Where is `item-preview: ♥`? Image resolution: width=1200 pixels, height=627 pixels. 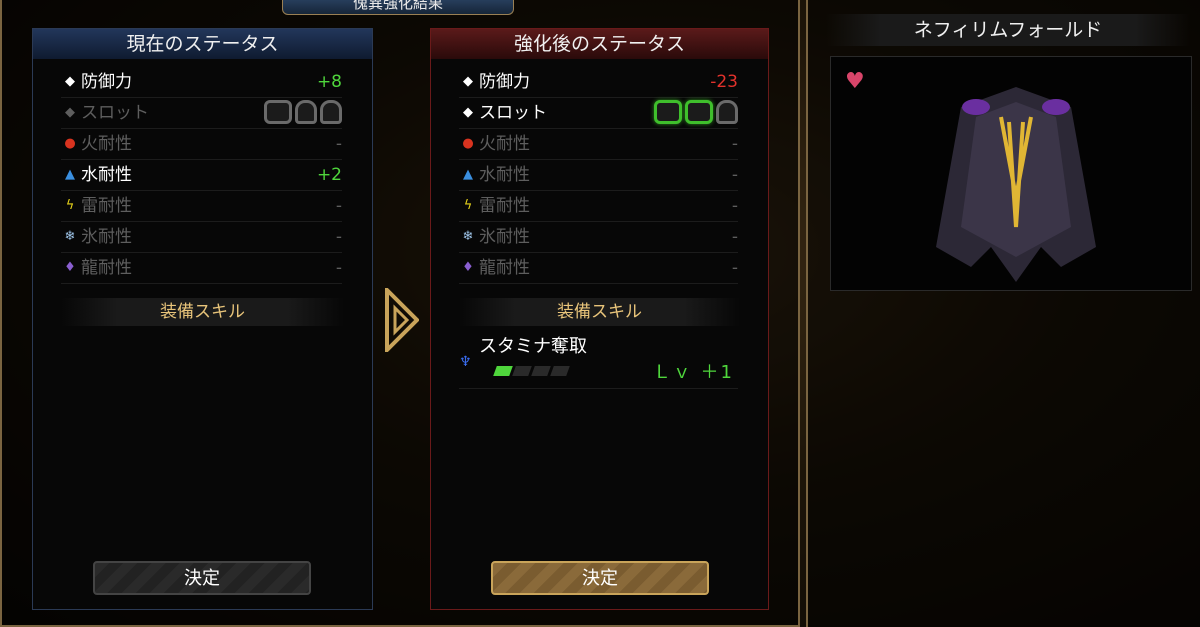
item-preview: ♥ is located at coordinates (1011, 173).